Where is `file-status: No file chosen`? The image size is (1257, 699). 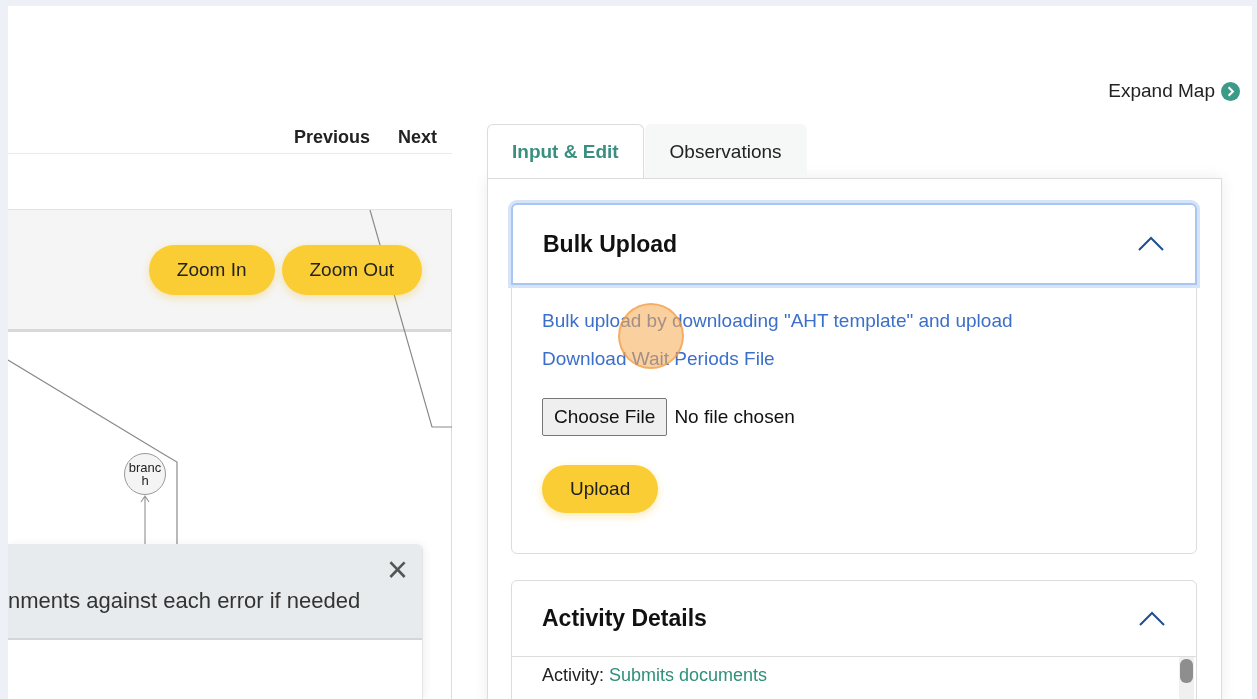
file-status: No file chosen is located at coordinates (734, 417).